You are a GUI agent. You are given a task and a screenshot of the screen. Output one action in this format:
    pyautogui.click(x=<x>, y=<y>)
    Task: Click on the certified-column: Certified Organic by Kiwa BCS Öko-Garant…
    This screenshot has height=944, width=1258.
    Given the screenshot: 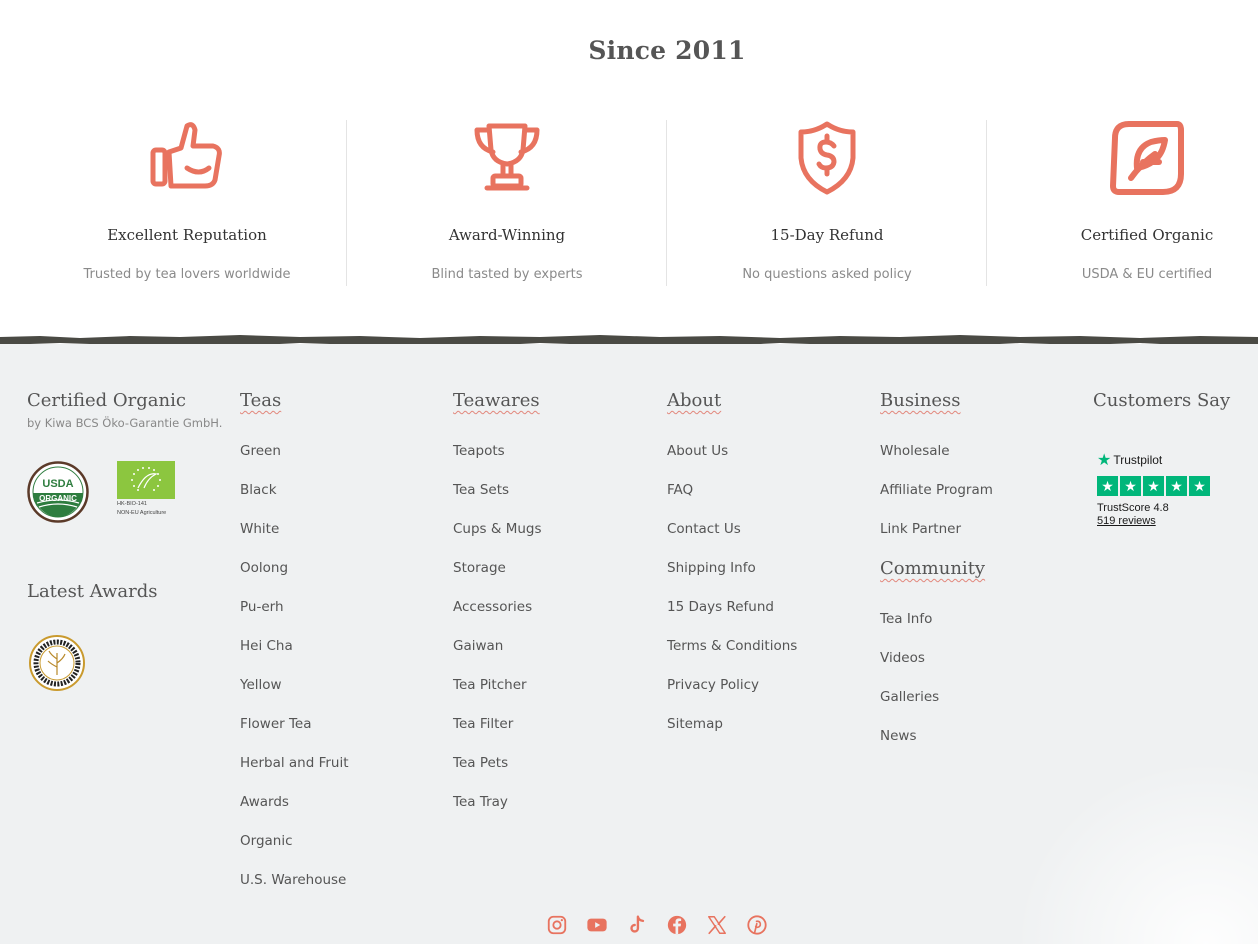 What is the action you would take?
    pyautogui.click(x=127, y=548)
    